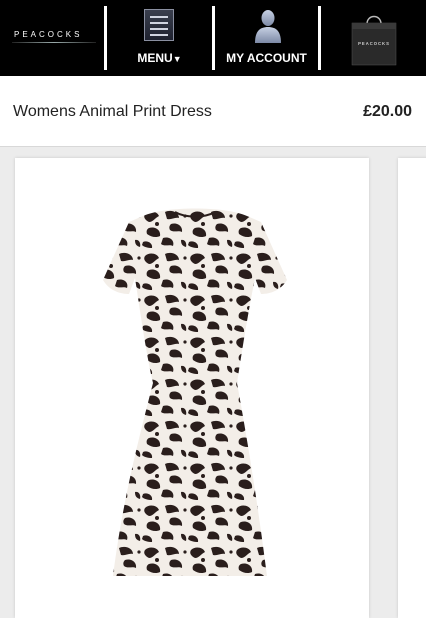  I want to click on shopping-bag-button: PEACOCKS, so click(373, 38).